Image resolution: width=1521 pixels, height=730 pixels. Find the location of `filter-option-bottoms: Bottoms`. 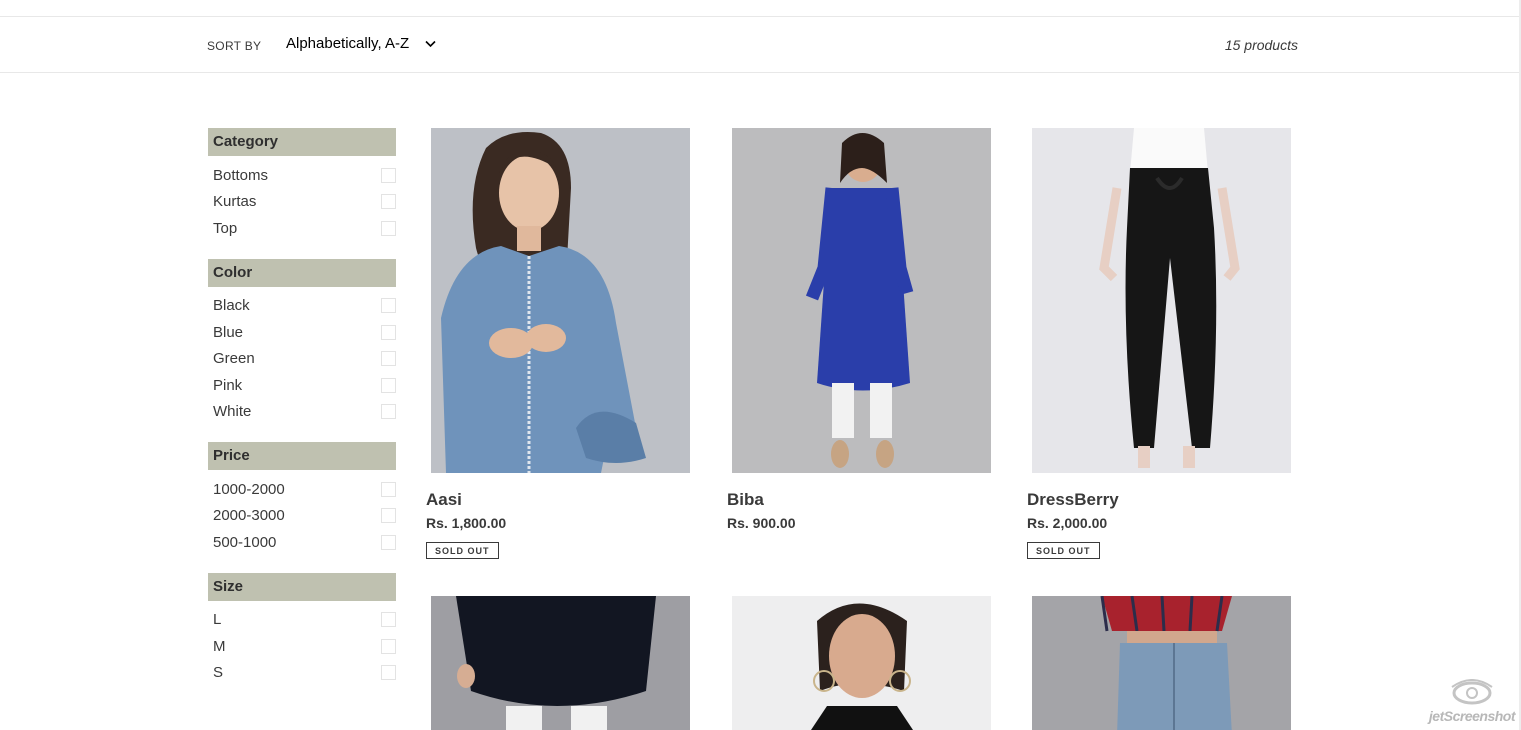

filter-option-bottoms: Bottoms is located at coordinates (302, 175).